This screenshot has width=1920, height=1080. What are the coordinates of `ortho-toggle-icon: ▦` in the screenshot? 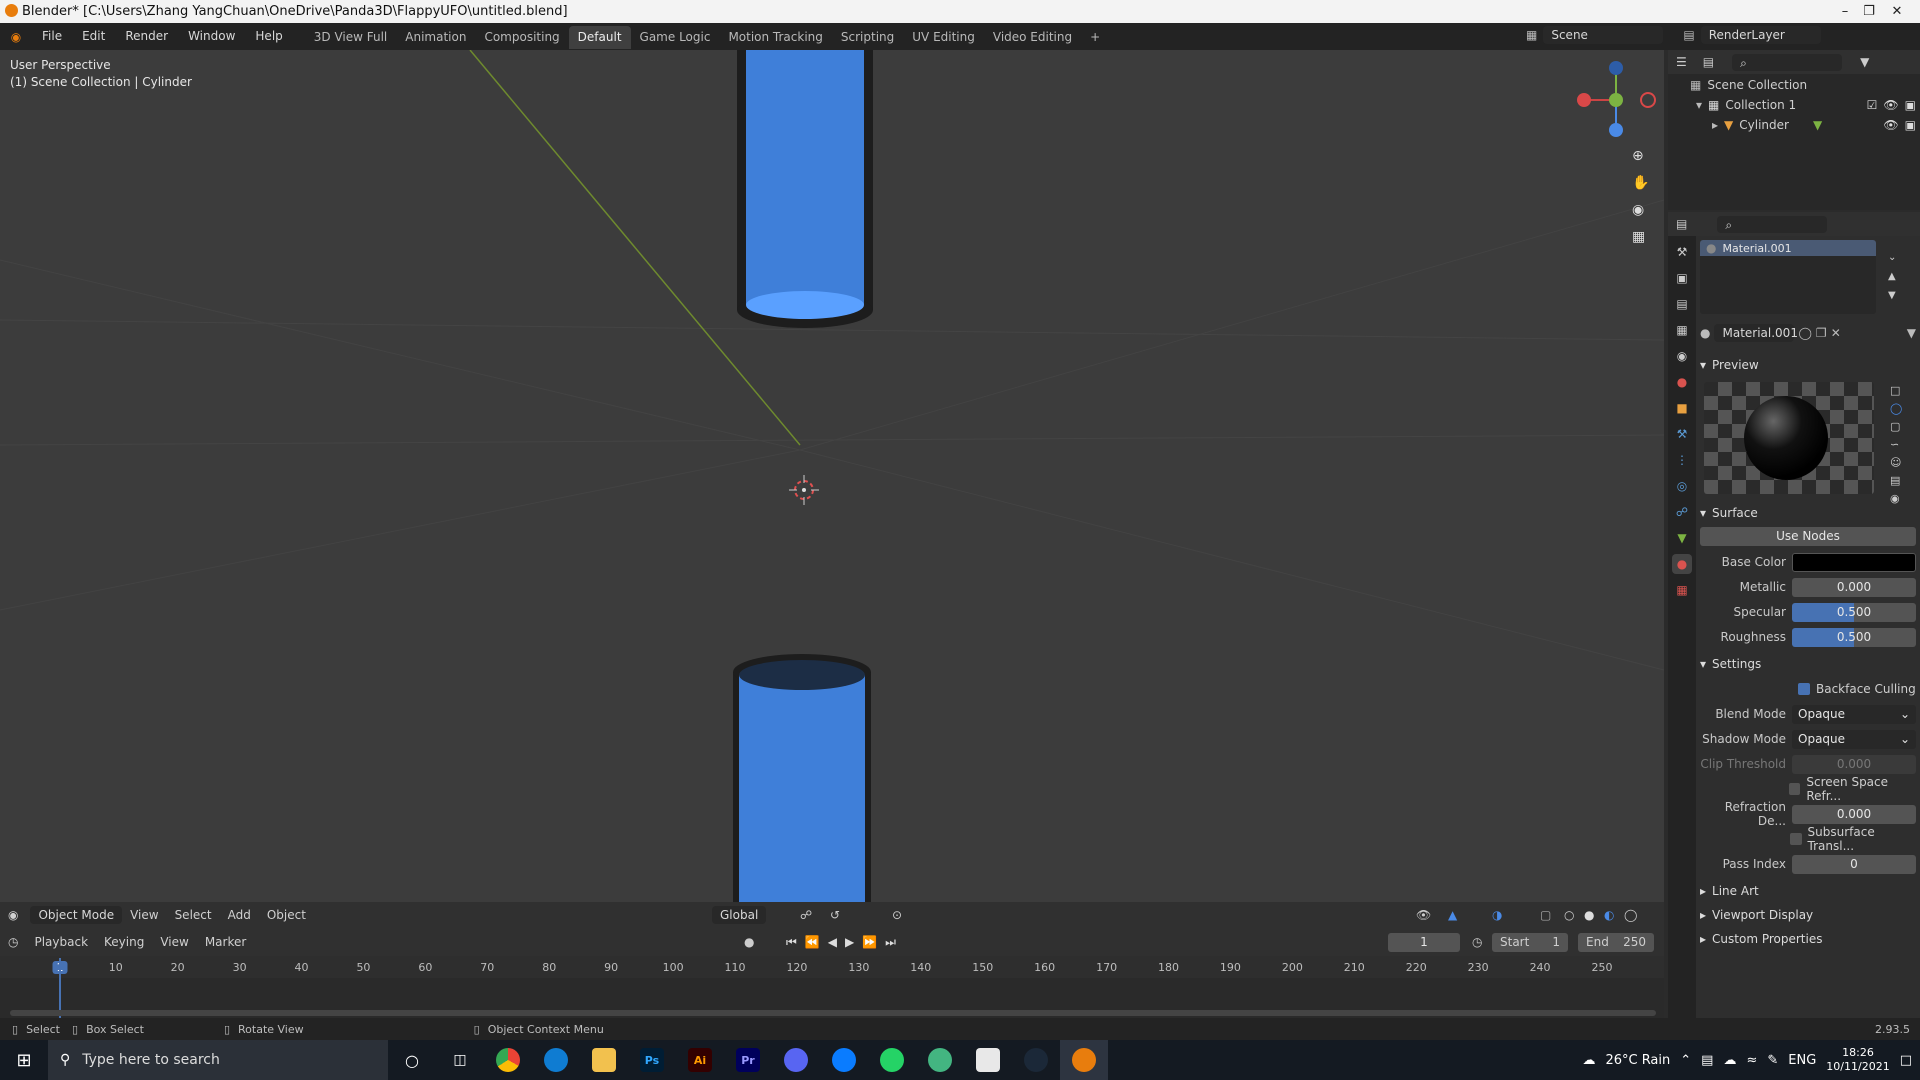 It's located at (1640, 237).